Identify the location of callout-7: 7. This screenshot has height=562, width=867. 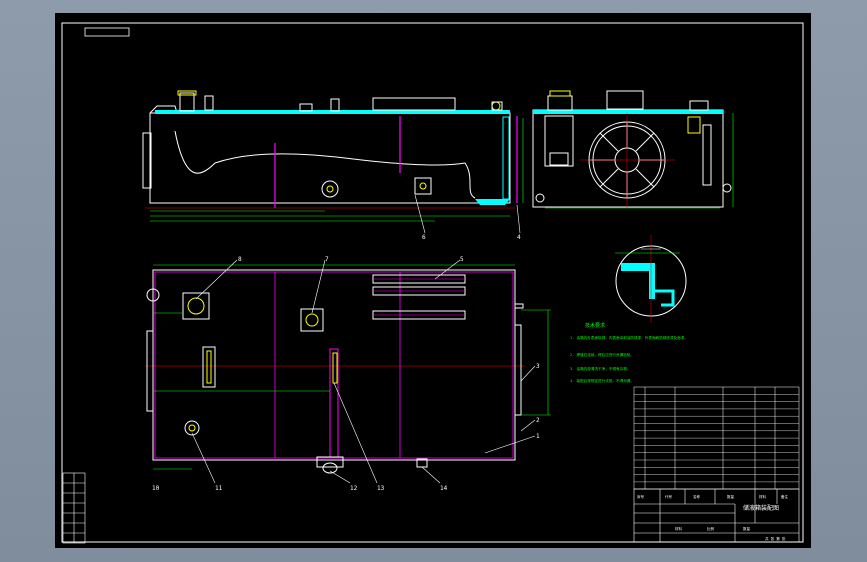
(327, 259).